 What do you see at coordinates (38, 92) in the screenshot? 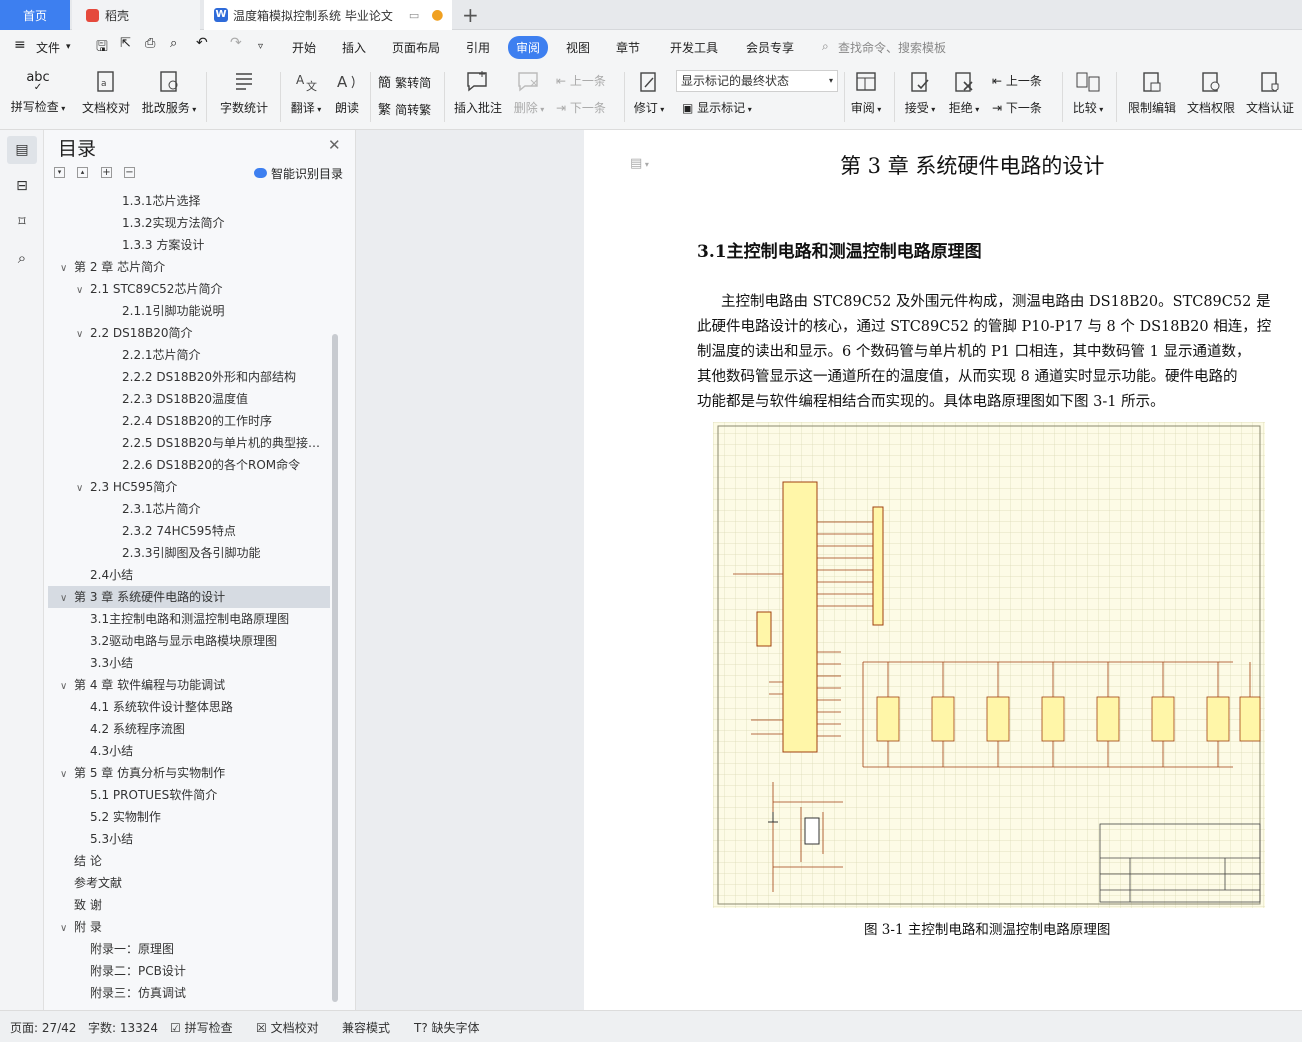
I see `spell-check-button: abc✓ 拼写检查 ▾` at bounding box center [38, 92].